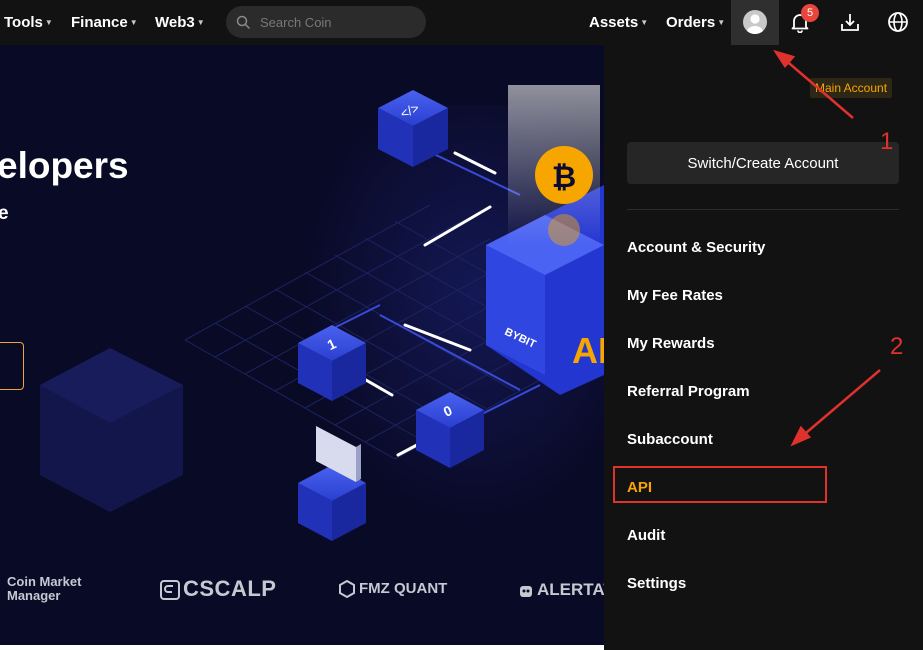  I want to click on partner-coin-market-manager: Coin Market Manager, so click(44, 589).